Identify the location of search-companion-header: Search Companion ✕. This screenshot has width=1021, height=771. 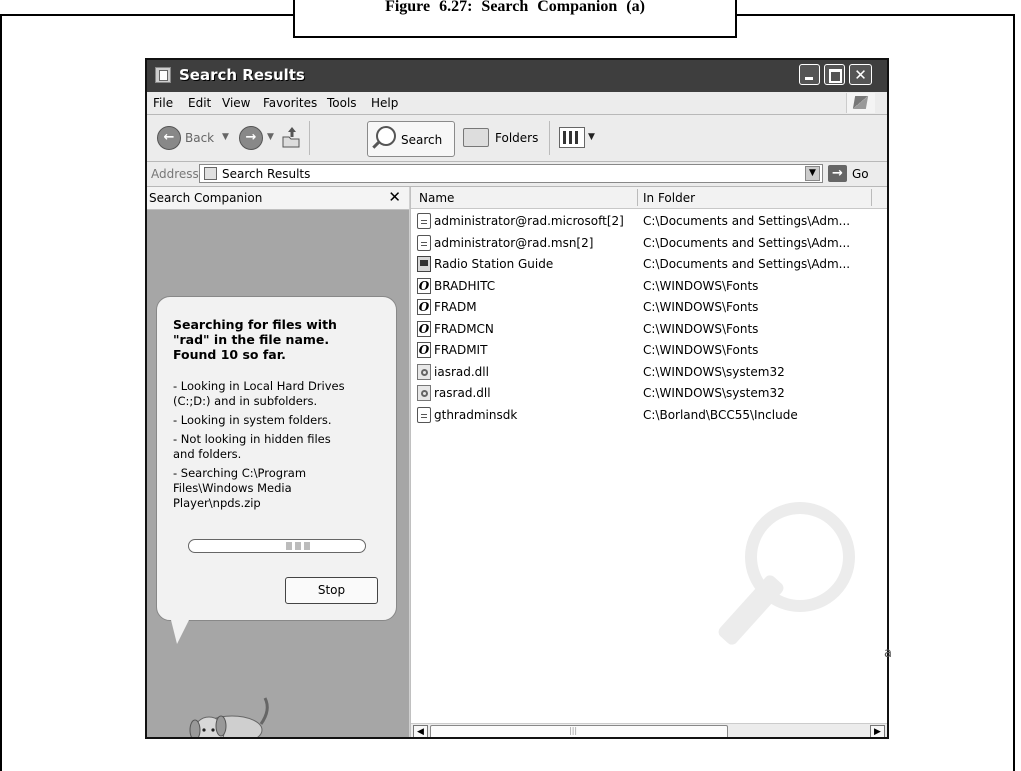
(278, 198).